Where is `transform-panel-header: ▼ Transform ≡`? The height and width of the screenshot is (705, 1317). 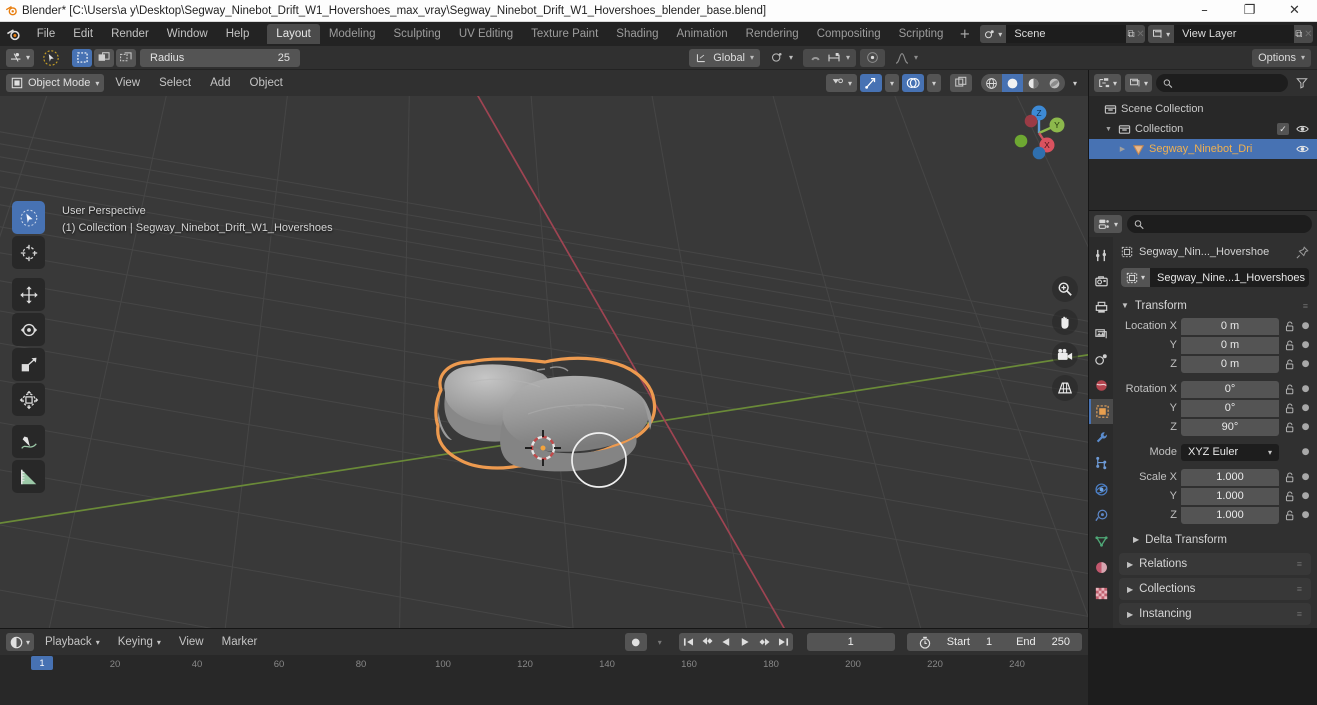
transform-panel-header: ▼ Transform ≡ is located at coordinates (1215, 305).